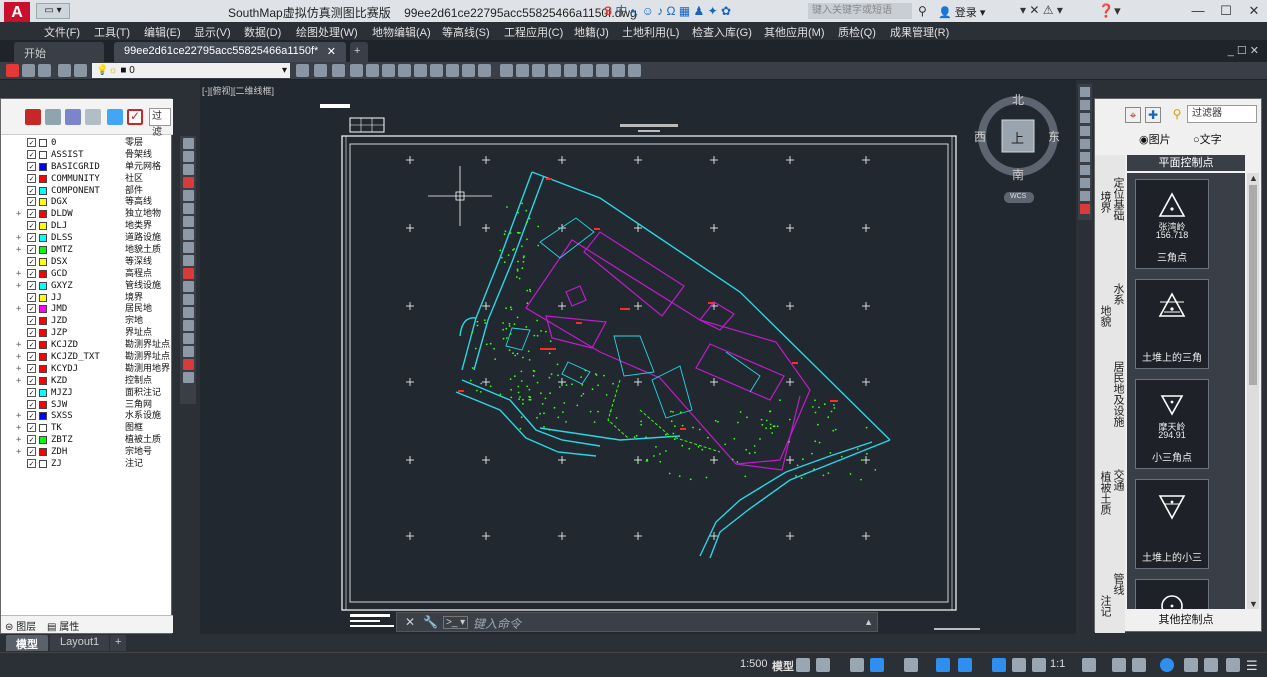 This screenshot has height=677, width=1267. I want to click on quick-access-toolbar: ▭ ▾, so click(53, 11).